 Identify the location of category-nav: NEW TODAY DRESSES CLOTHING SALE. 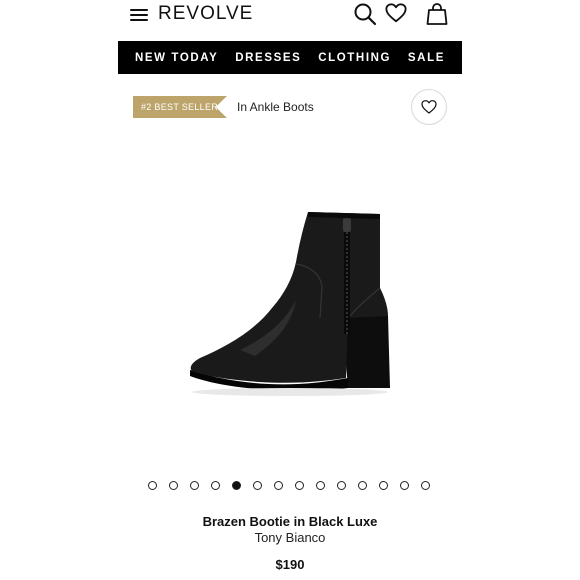
(290, 57).